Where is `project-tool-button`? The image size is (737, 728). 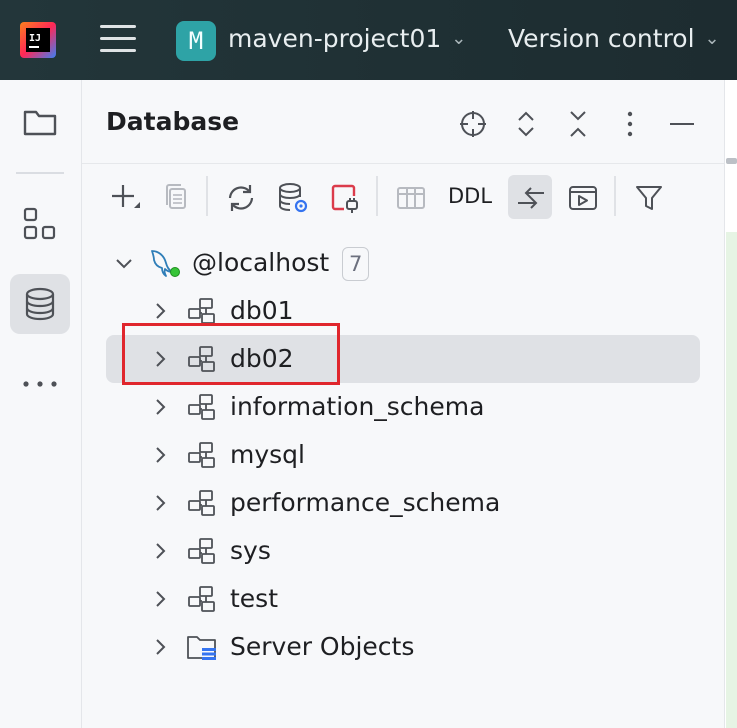 project-tool-button is located at coordinates (40, 122).